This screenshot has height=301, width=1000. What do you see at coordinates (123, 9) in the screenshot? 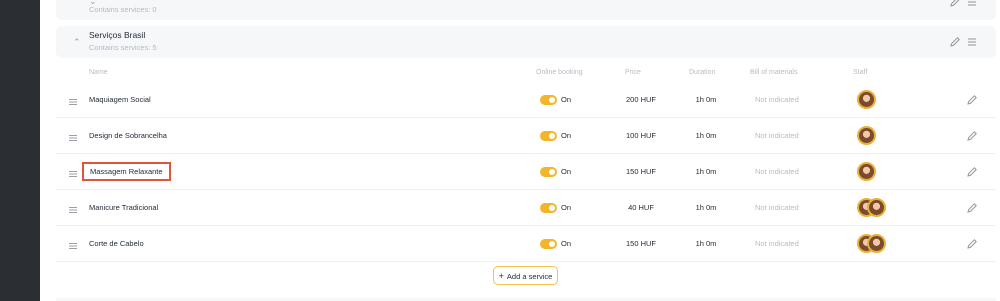
I see `category-subtitle: Contains services: 0` at bounding box center [123, 9].